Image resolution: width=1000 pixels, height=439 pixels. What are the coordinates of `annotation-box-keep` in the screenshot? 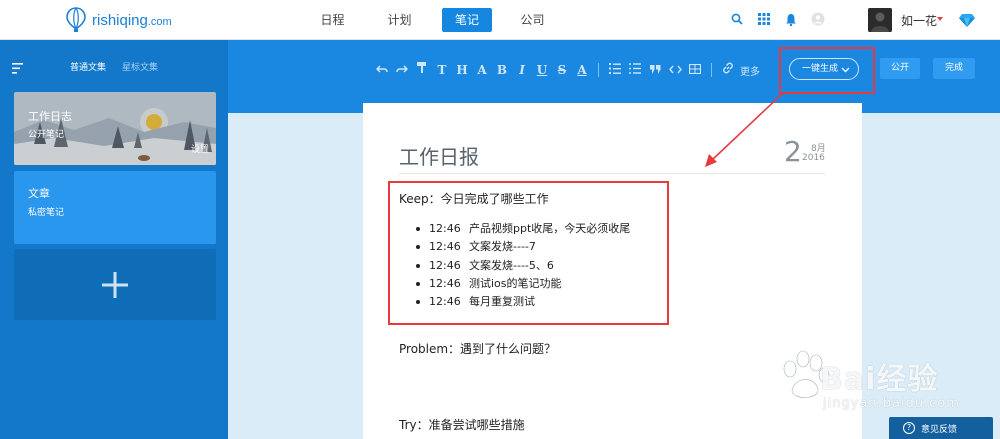 It's located at (528, 253).